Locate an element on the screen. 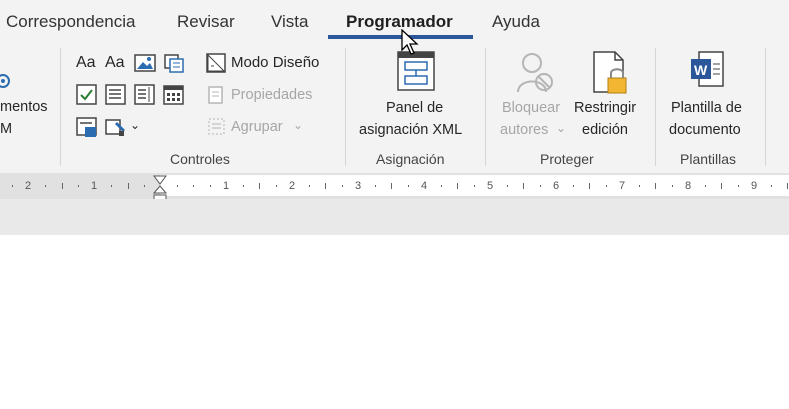  tab-correspondencia: Correspondencia is located at coordinates (70, 22).